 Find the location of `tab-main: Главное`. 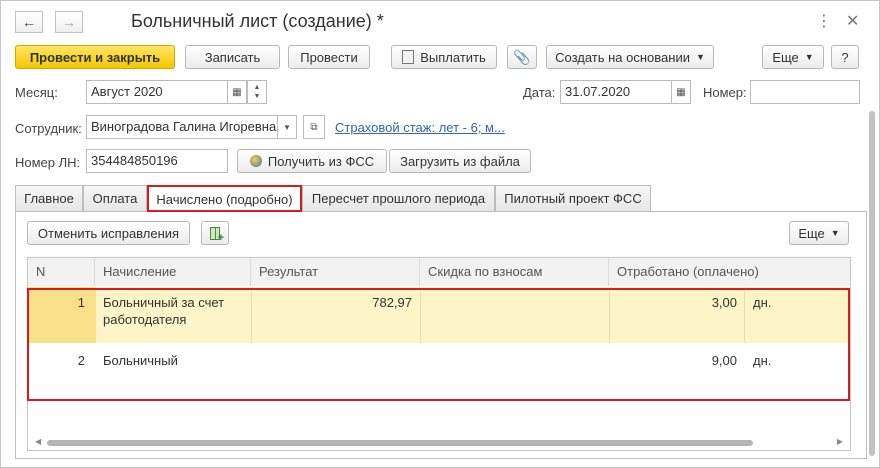

tab-main: Главное is located at coordinates (49, 198).